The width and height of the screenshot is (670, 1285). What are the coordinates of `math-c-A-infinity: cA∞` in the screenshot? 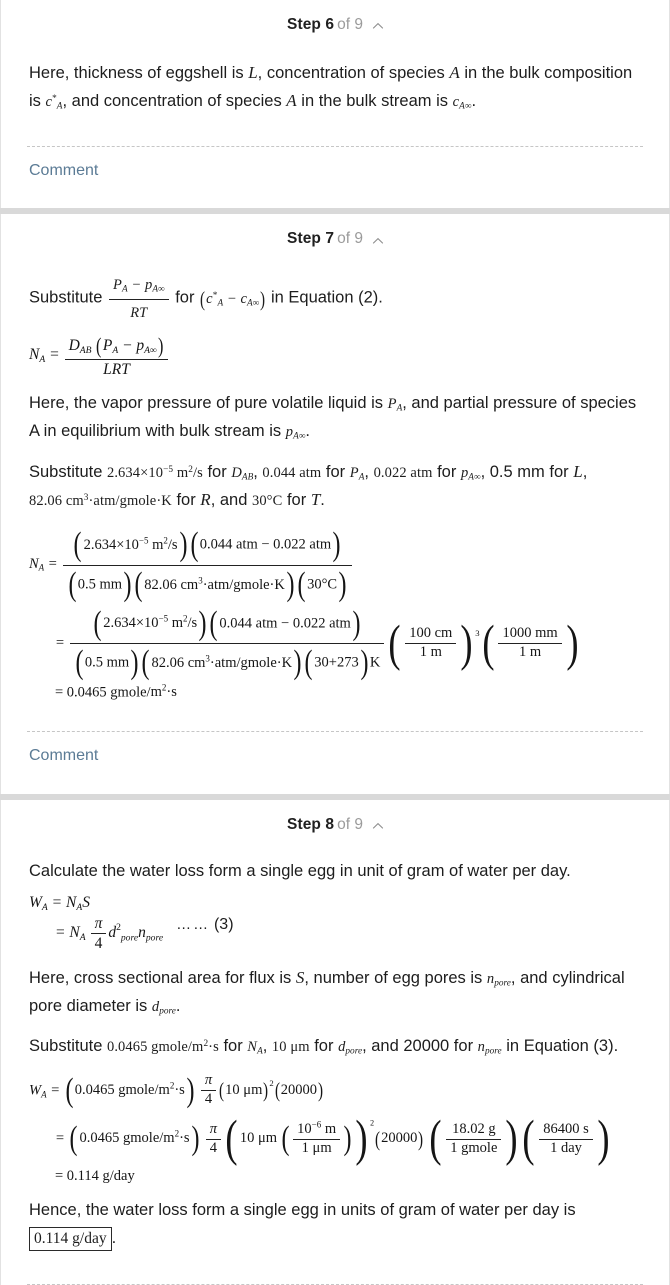 It's located at (462, 103).